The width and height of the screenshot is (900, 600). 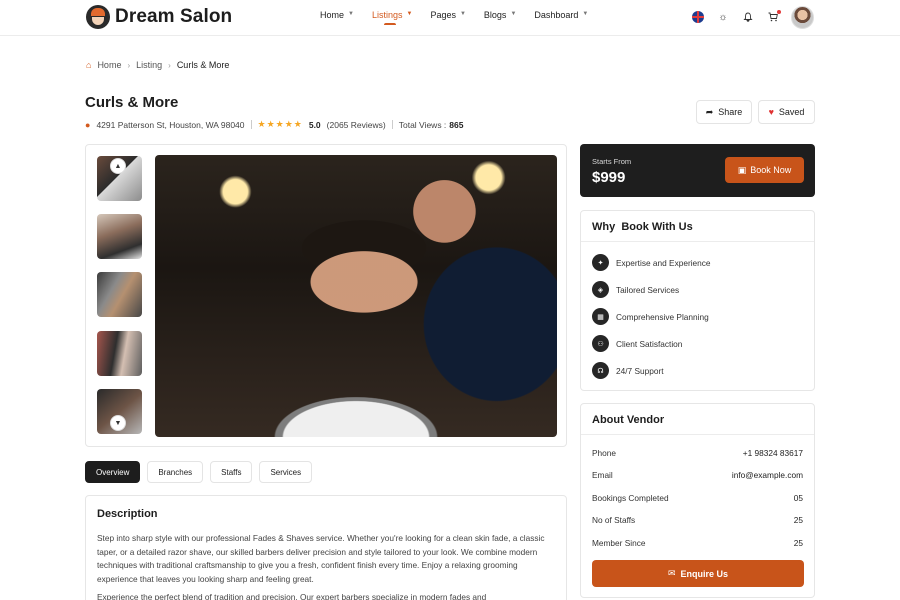 I want to click on book-now-label: Book Now, so click(x=771, y=170).